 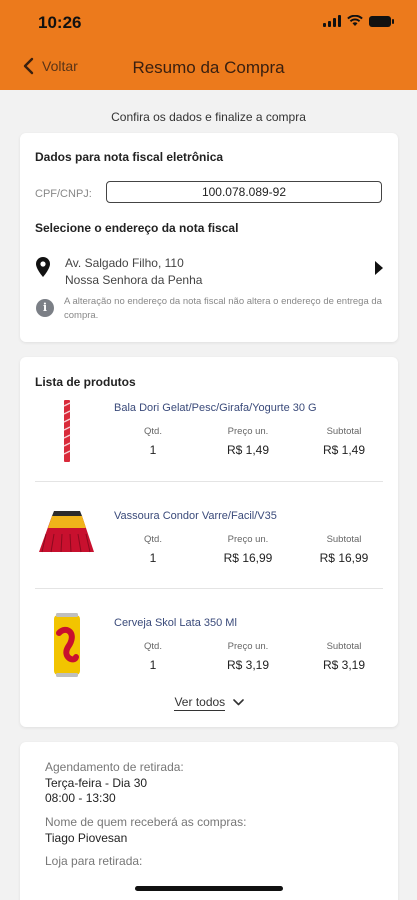 I want to click on schedule-label: Agendamento de retirada:, so click(x=114, y=767).